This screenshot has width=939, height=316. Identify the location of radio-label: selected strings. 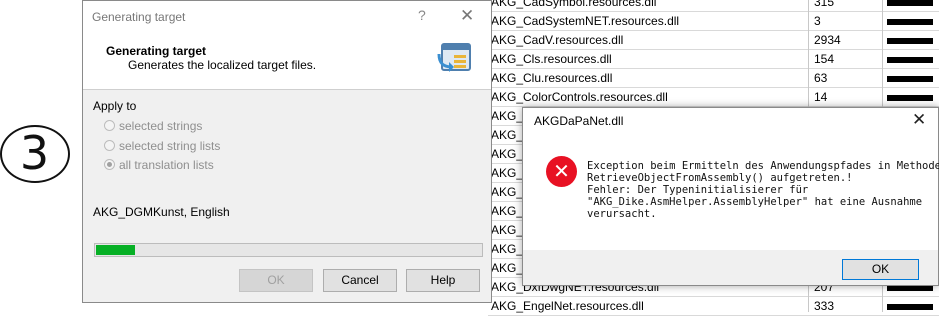
(161, 126).